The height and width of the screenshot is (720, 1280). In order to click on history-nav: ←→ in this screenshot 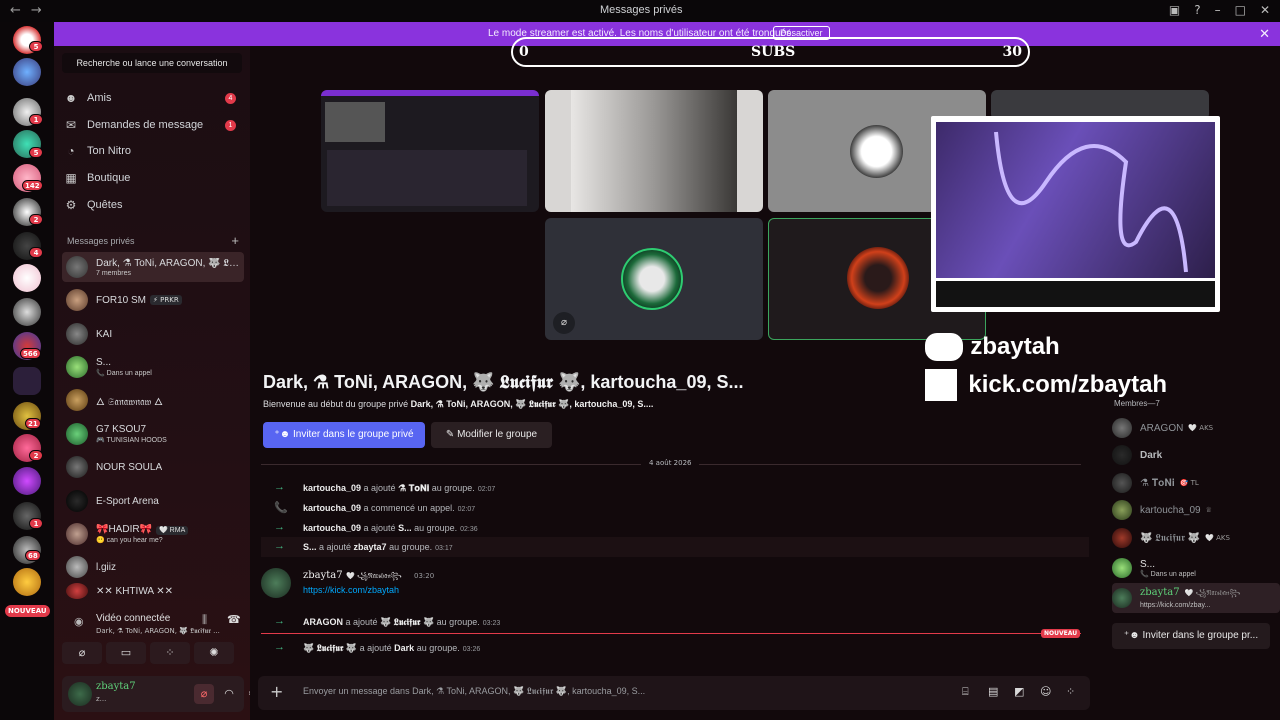, I will do `click(31, 10)`.